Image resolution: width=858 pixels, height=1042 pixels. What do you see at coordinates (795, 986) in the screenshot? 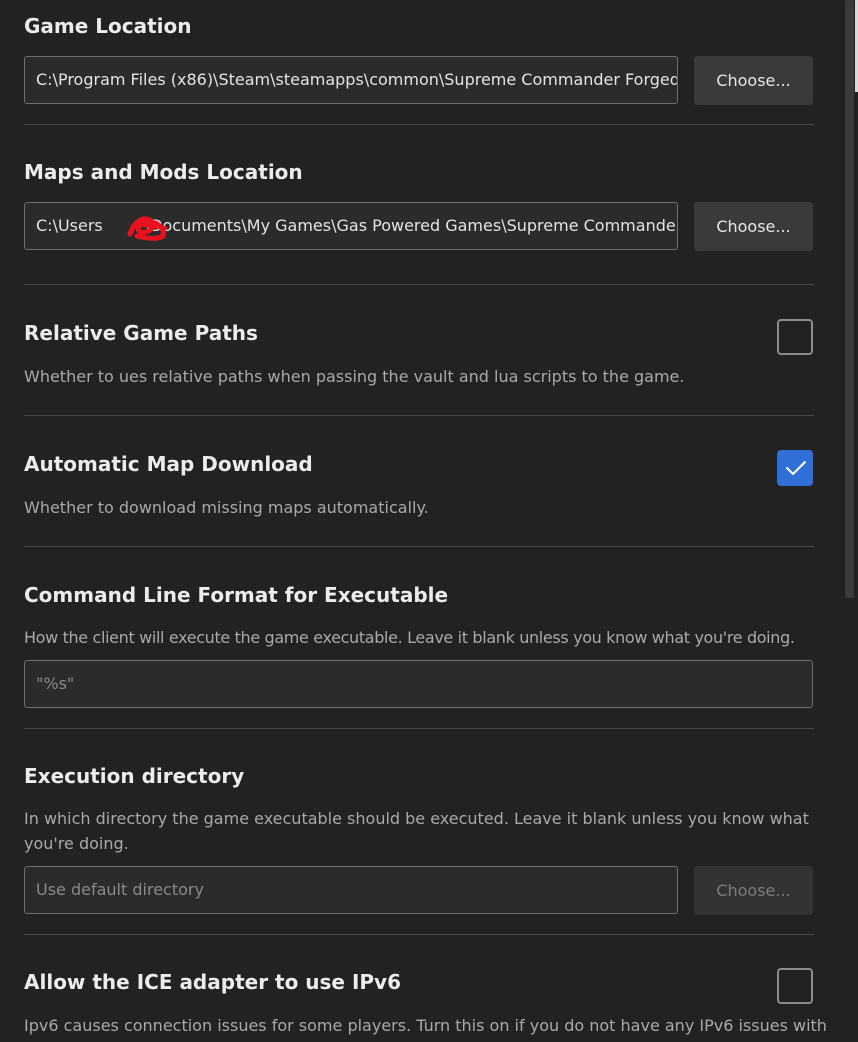
I see `ice-ipv6-checkbox` at bounding box center [795, 986].